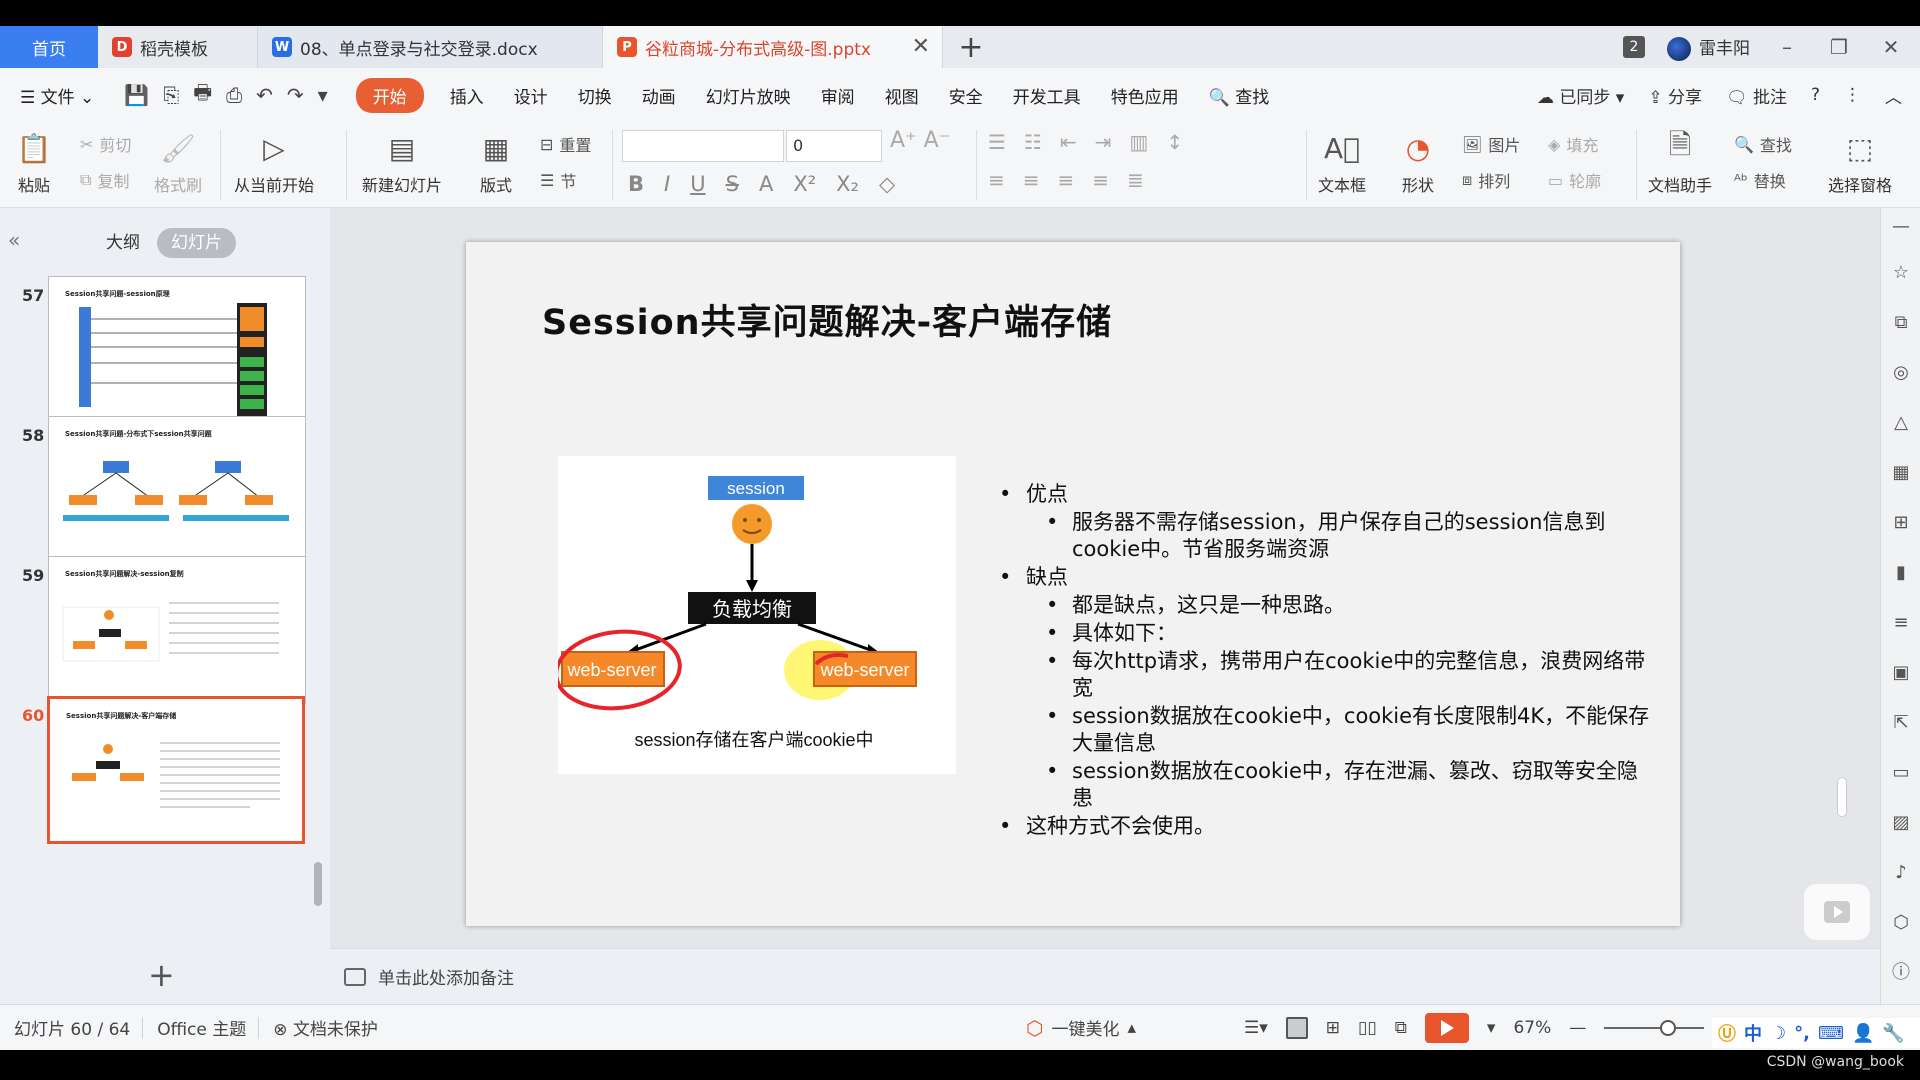  What do you see at coordinates (595, 95) in the screenshot?
I see `menu-transition: 切换` at bounding box center [595, 95].